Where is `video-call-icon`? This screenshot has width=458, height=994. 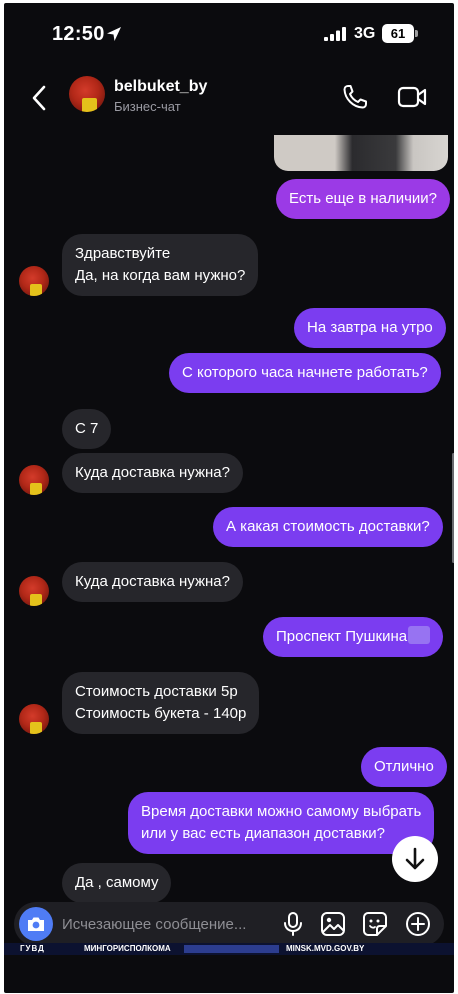 video-call-icon is located at coordinates (412, 97).